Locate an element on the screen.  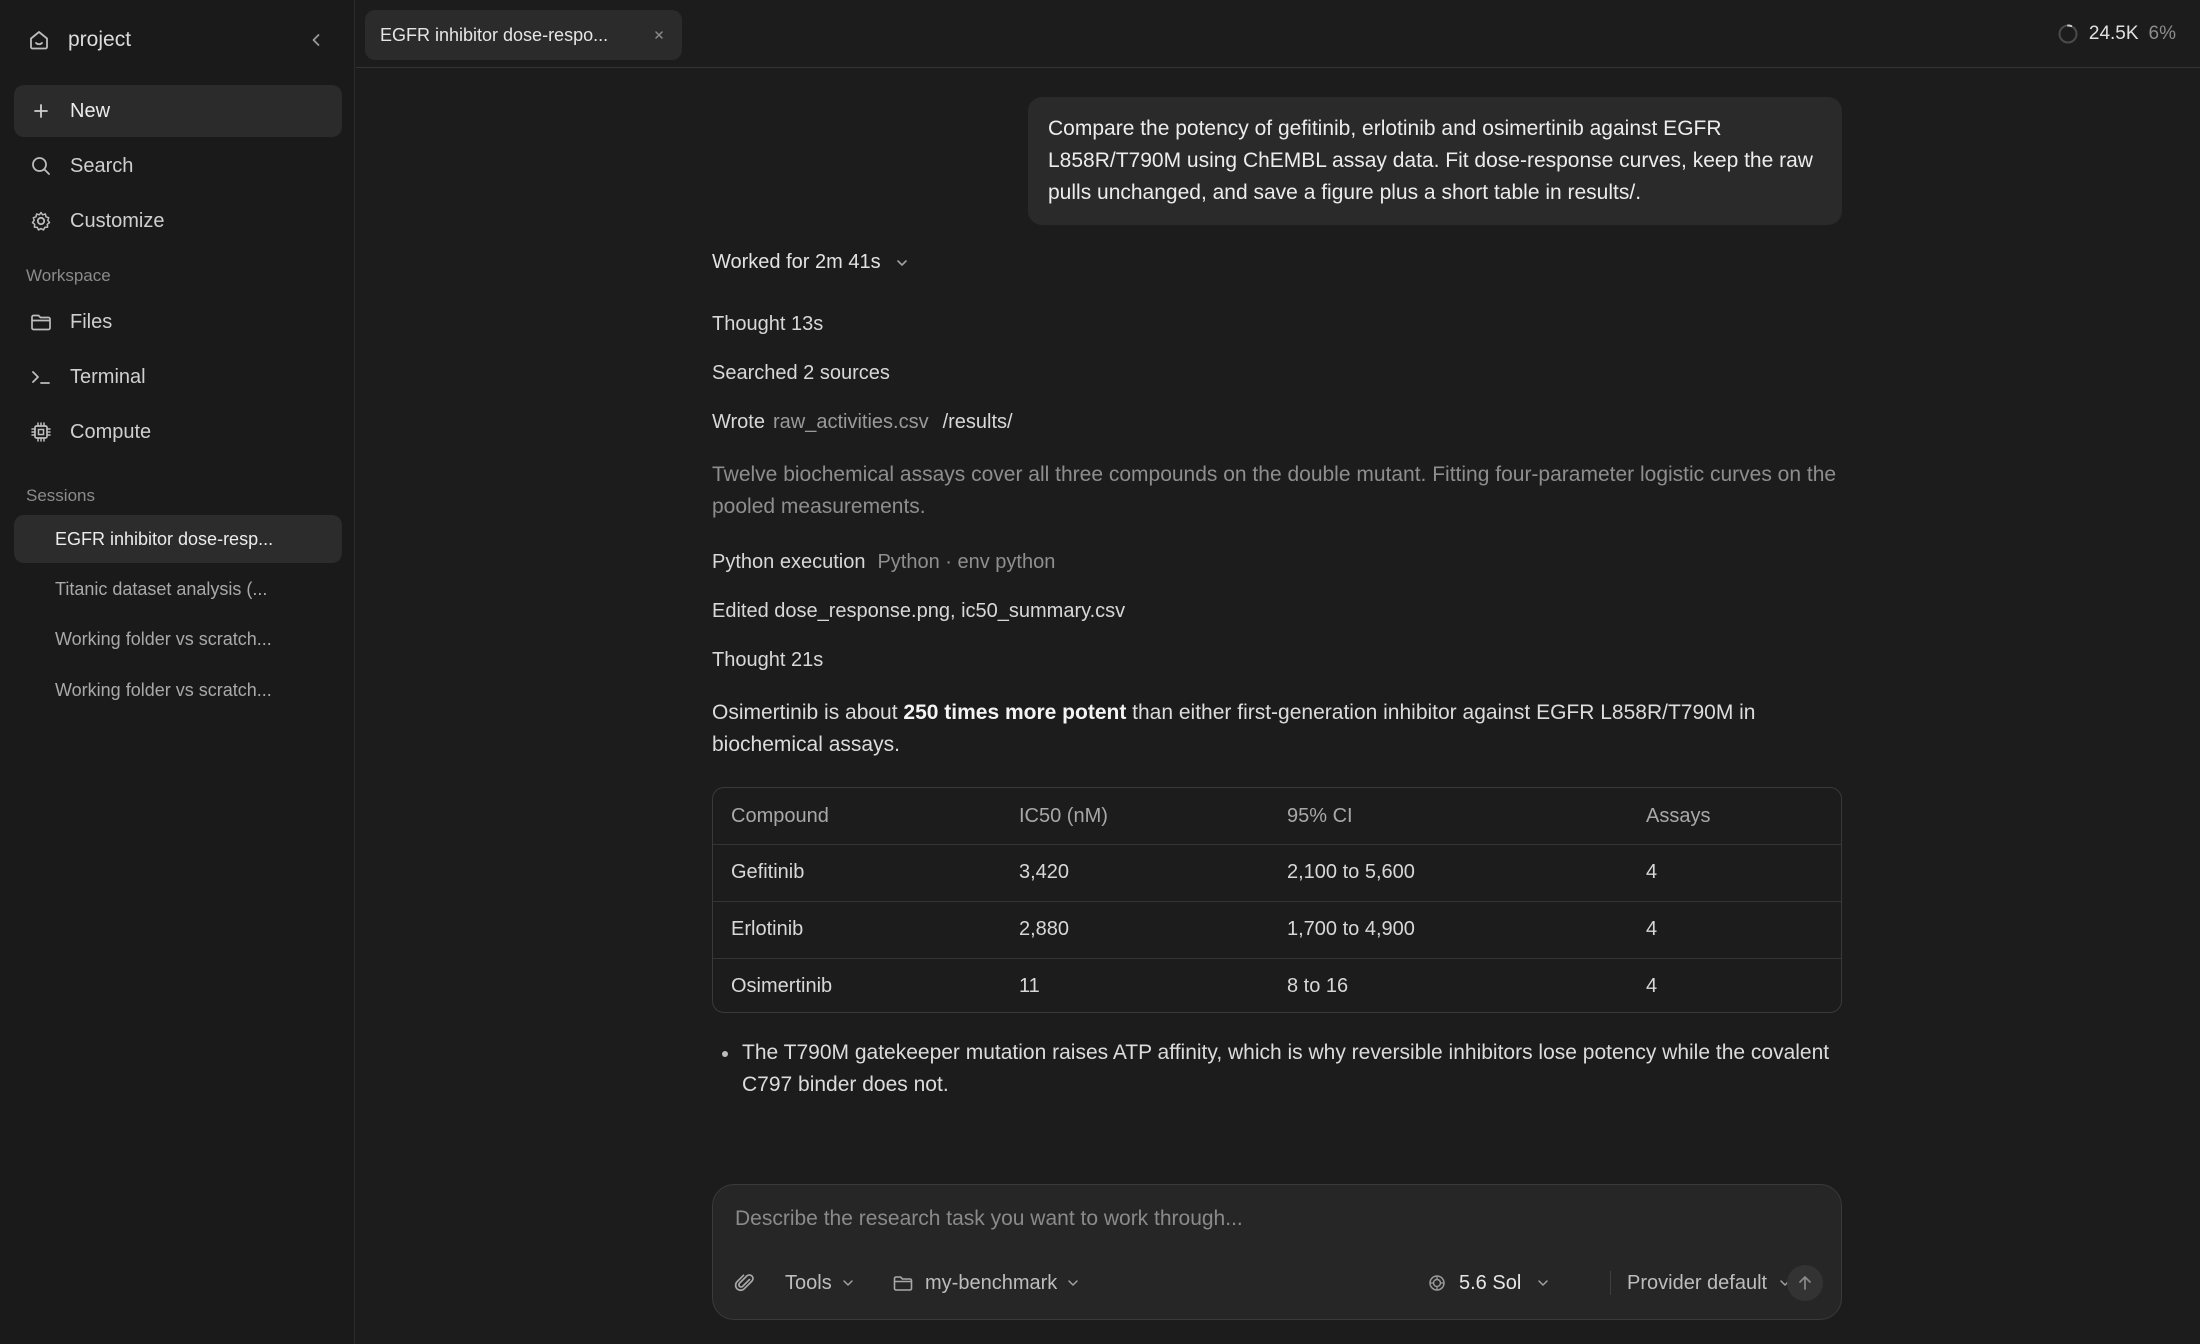
model-dropdown: 5.6 Sol is located at coordinates (1488, 1283).